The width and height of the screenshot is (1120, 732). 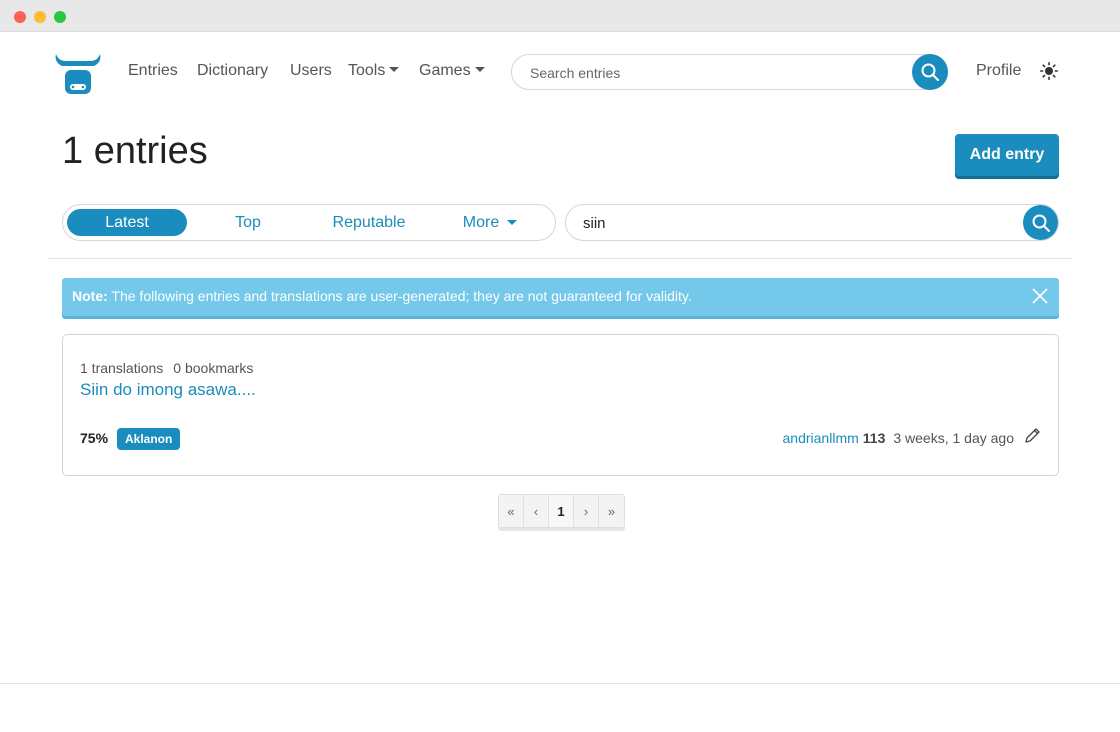 What do you see at coordinates (536, 511) in the screenshot?
I see `pagination-prev-button: ‹` at bounding box center [536, 511].